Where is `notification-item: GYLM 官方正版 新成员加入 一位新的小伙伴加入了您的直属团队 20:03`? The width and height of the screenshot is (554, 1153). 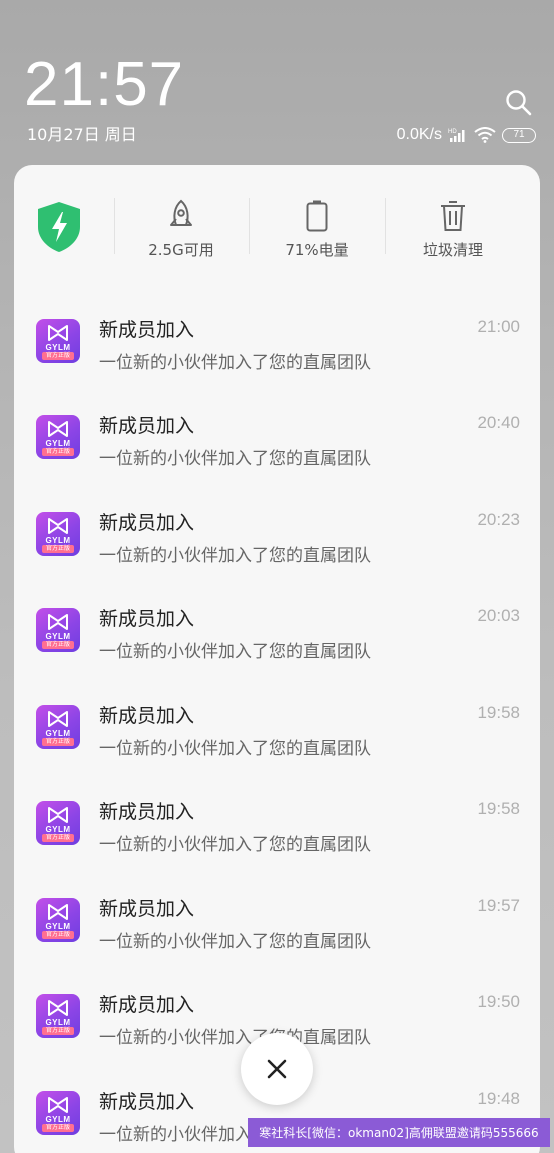 notification-item: GYLM 官方正版 新成员加入 一位新的小伙伴加入了您的直属团队 20:03 is located at coordinates (277, 642).